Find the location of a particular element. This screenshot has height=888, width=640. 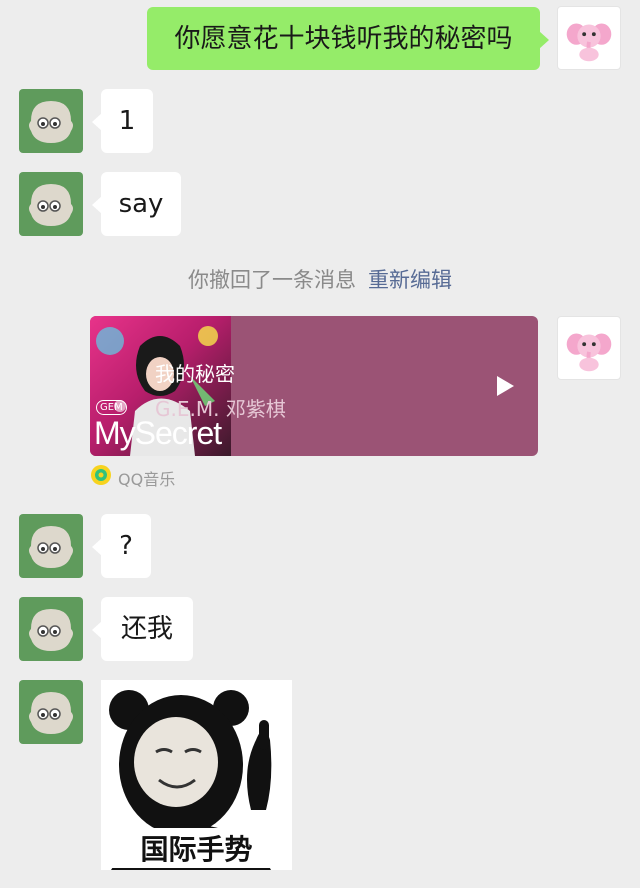

received-message-bubble: 还我 is located at coordinates (142, 629).